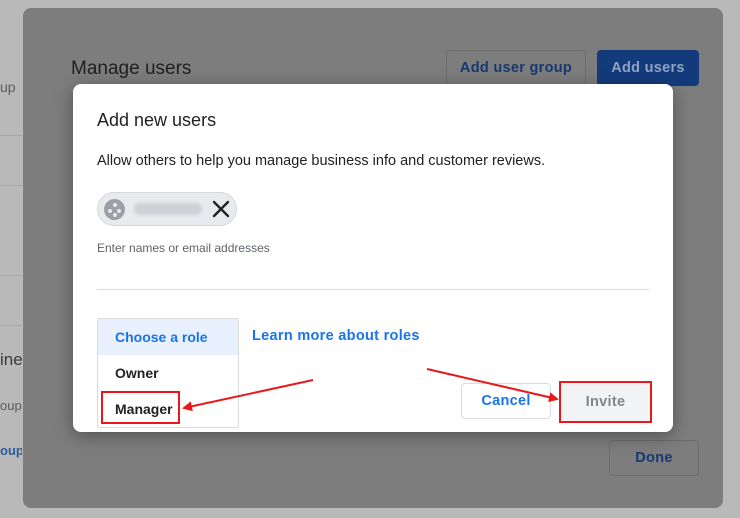  Describe the element at coordinates (648, 68) in the screenshot. I see `add-users-button: Add users` at that location.